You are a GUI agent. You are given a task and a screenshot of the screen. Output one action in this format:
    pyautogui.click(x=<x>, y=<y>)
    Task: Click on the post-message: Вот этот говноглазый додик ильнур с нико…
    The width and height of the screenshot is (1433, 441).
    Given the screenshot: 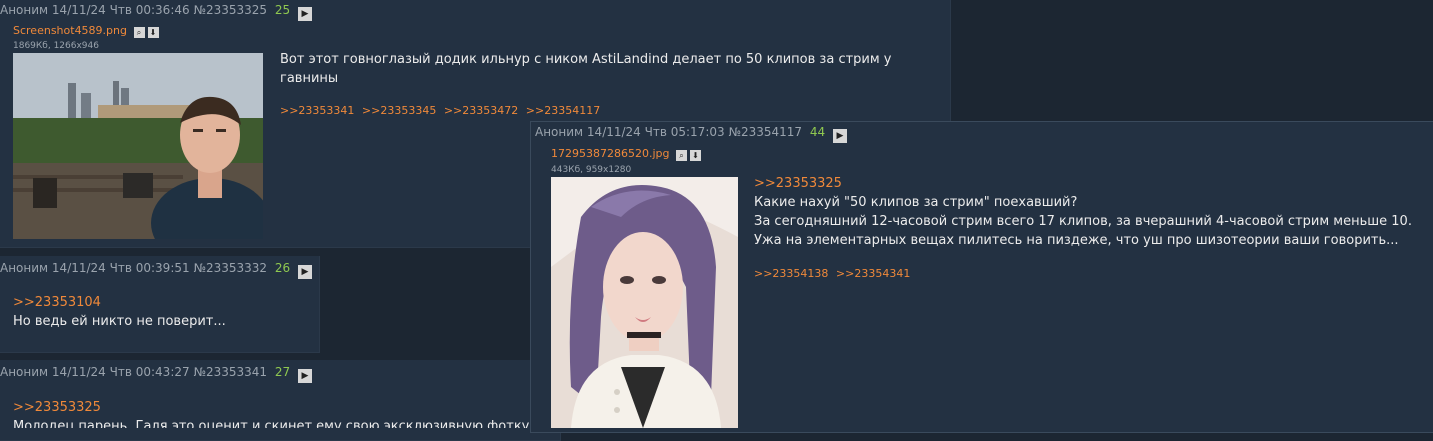 What is the action you would take?
    pyautogui.click(x=586, y=69)
    